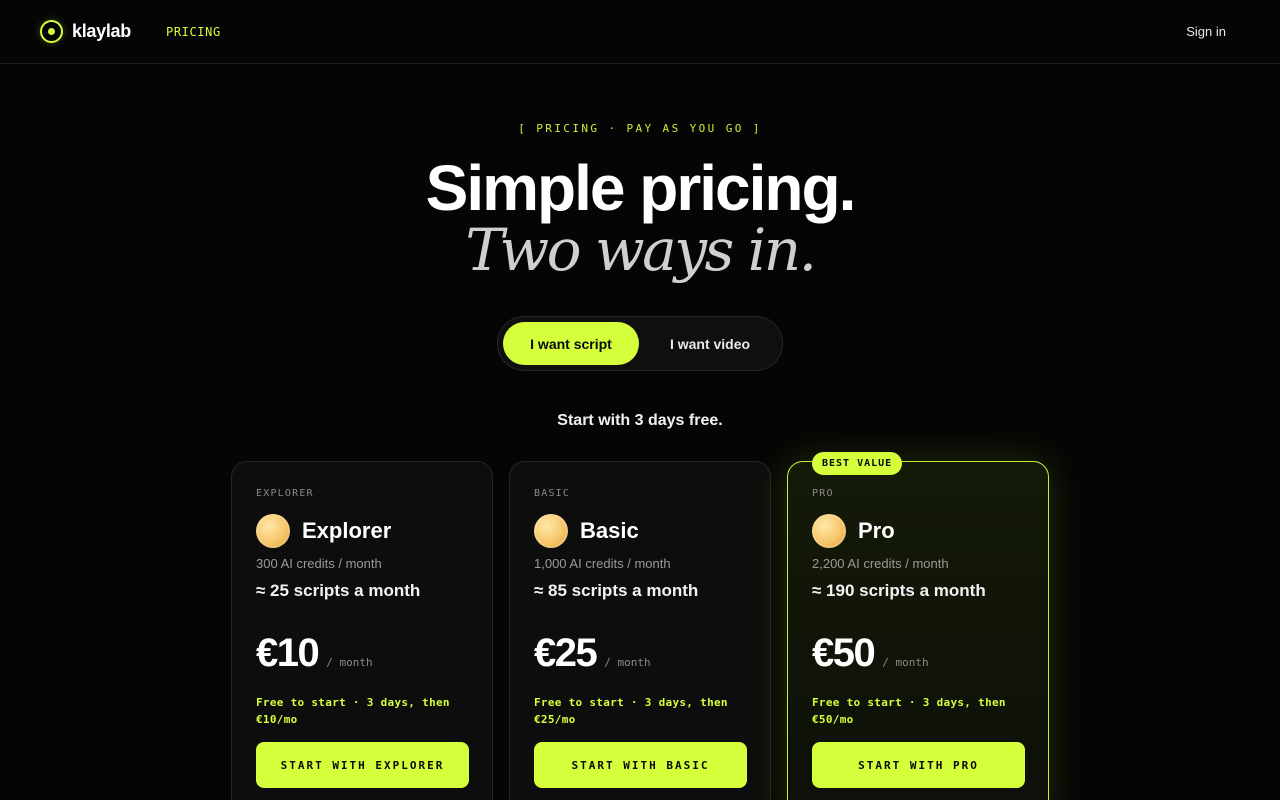 The width and height of the screenshot is (1280, 800). Describe the element at coordinates (710, 343) in the screenshot. I see `toggle-option-video: I want video` at that location.